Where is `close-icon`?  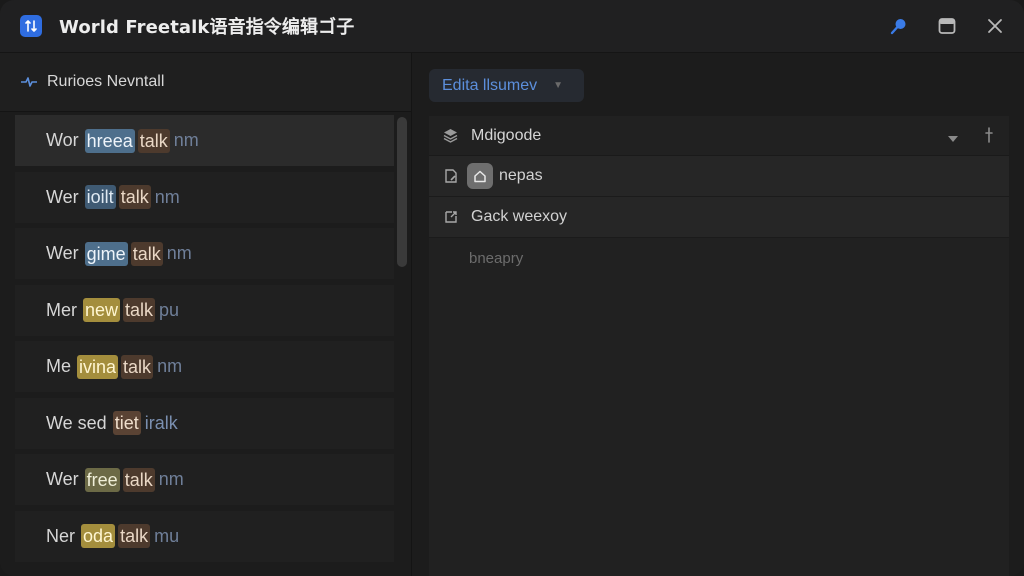 close-icon is located at coordinates (995, 26).